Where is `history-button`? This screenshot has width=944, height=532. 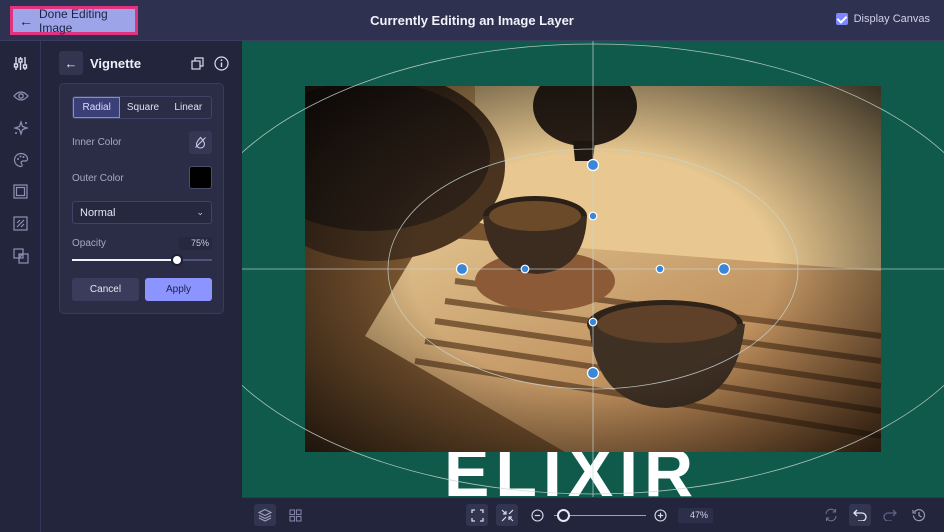 history-button is located at coordinates (919, 515).